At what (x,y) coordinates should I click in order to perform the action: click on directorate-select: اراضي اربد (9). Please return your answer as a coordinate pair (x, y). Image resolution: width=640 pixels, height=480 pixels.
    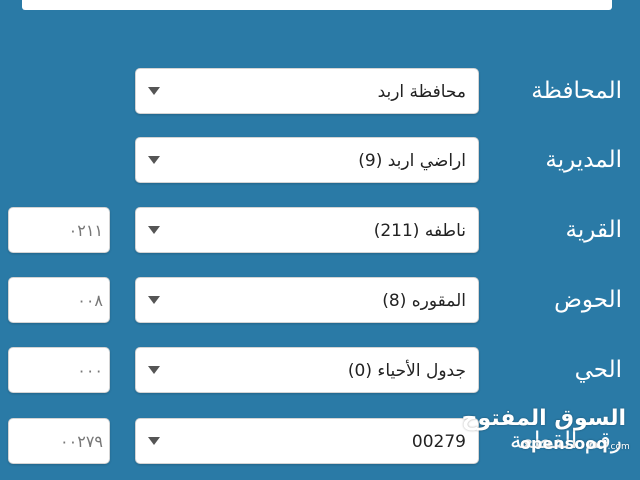
    Looking at the image, I should click on (307, 160).